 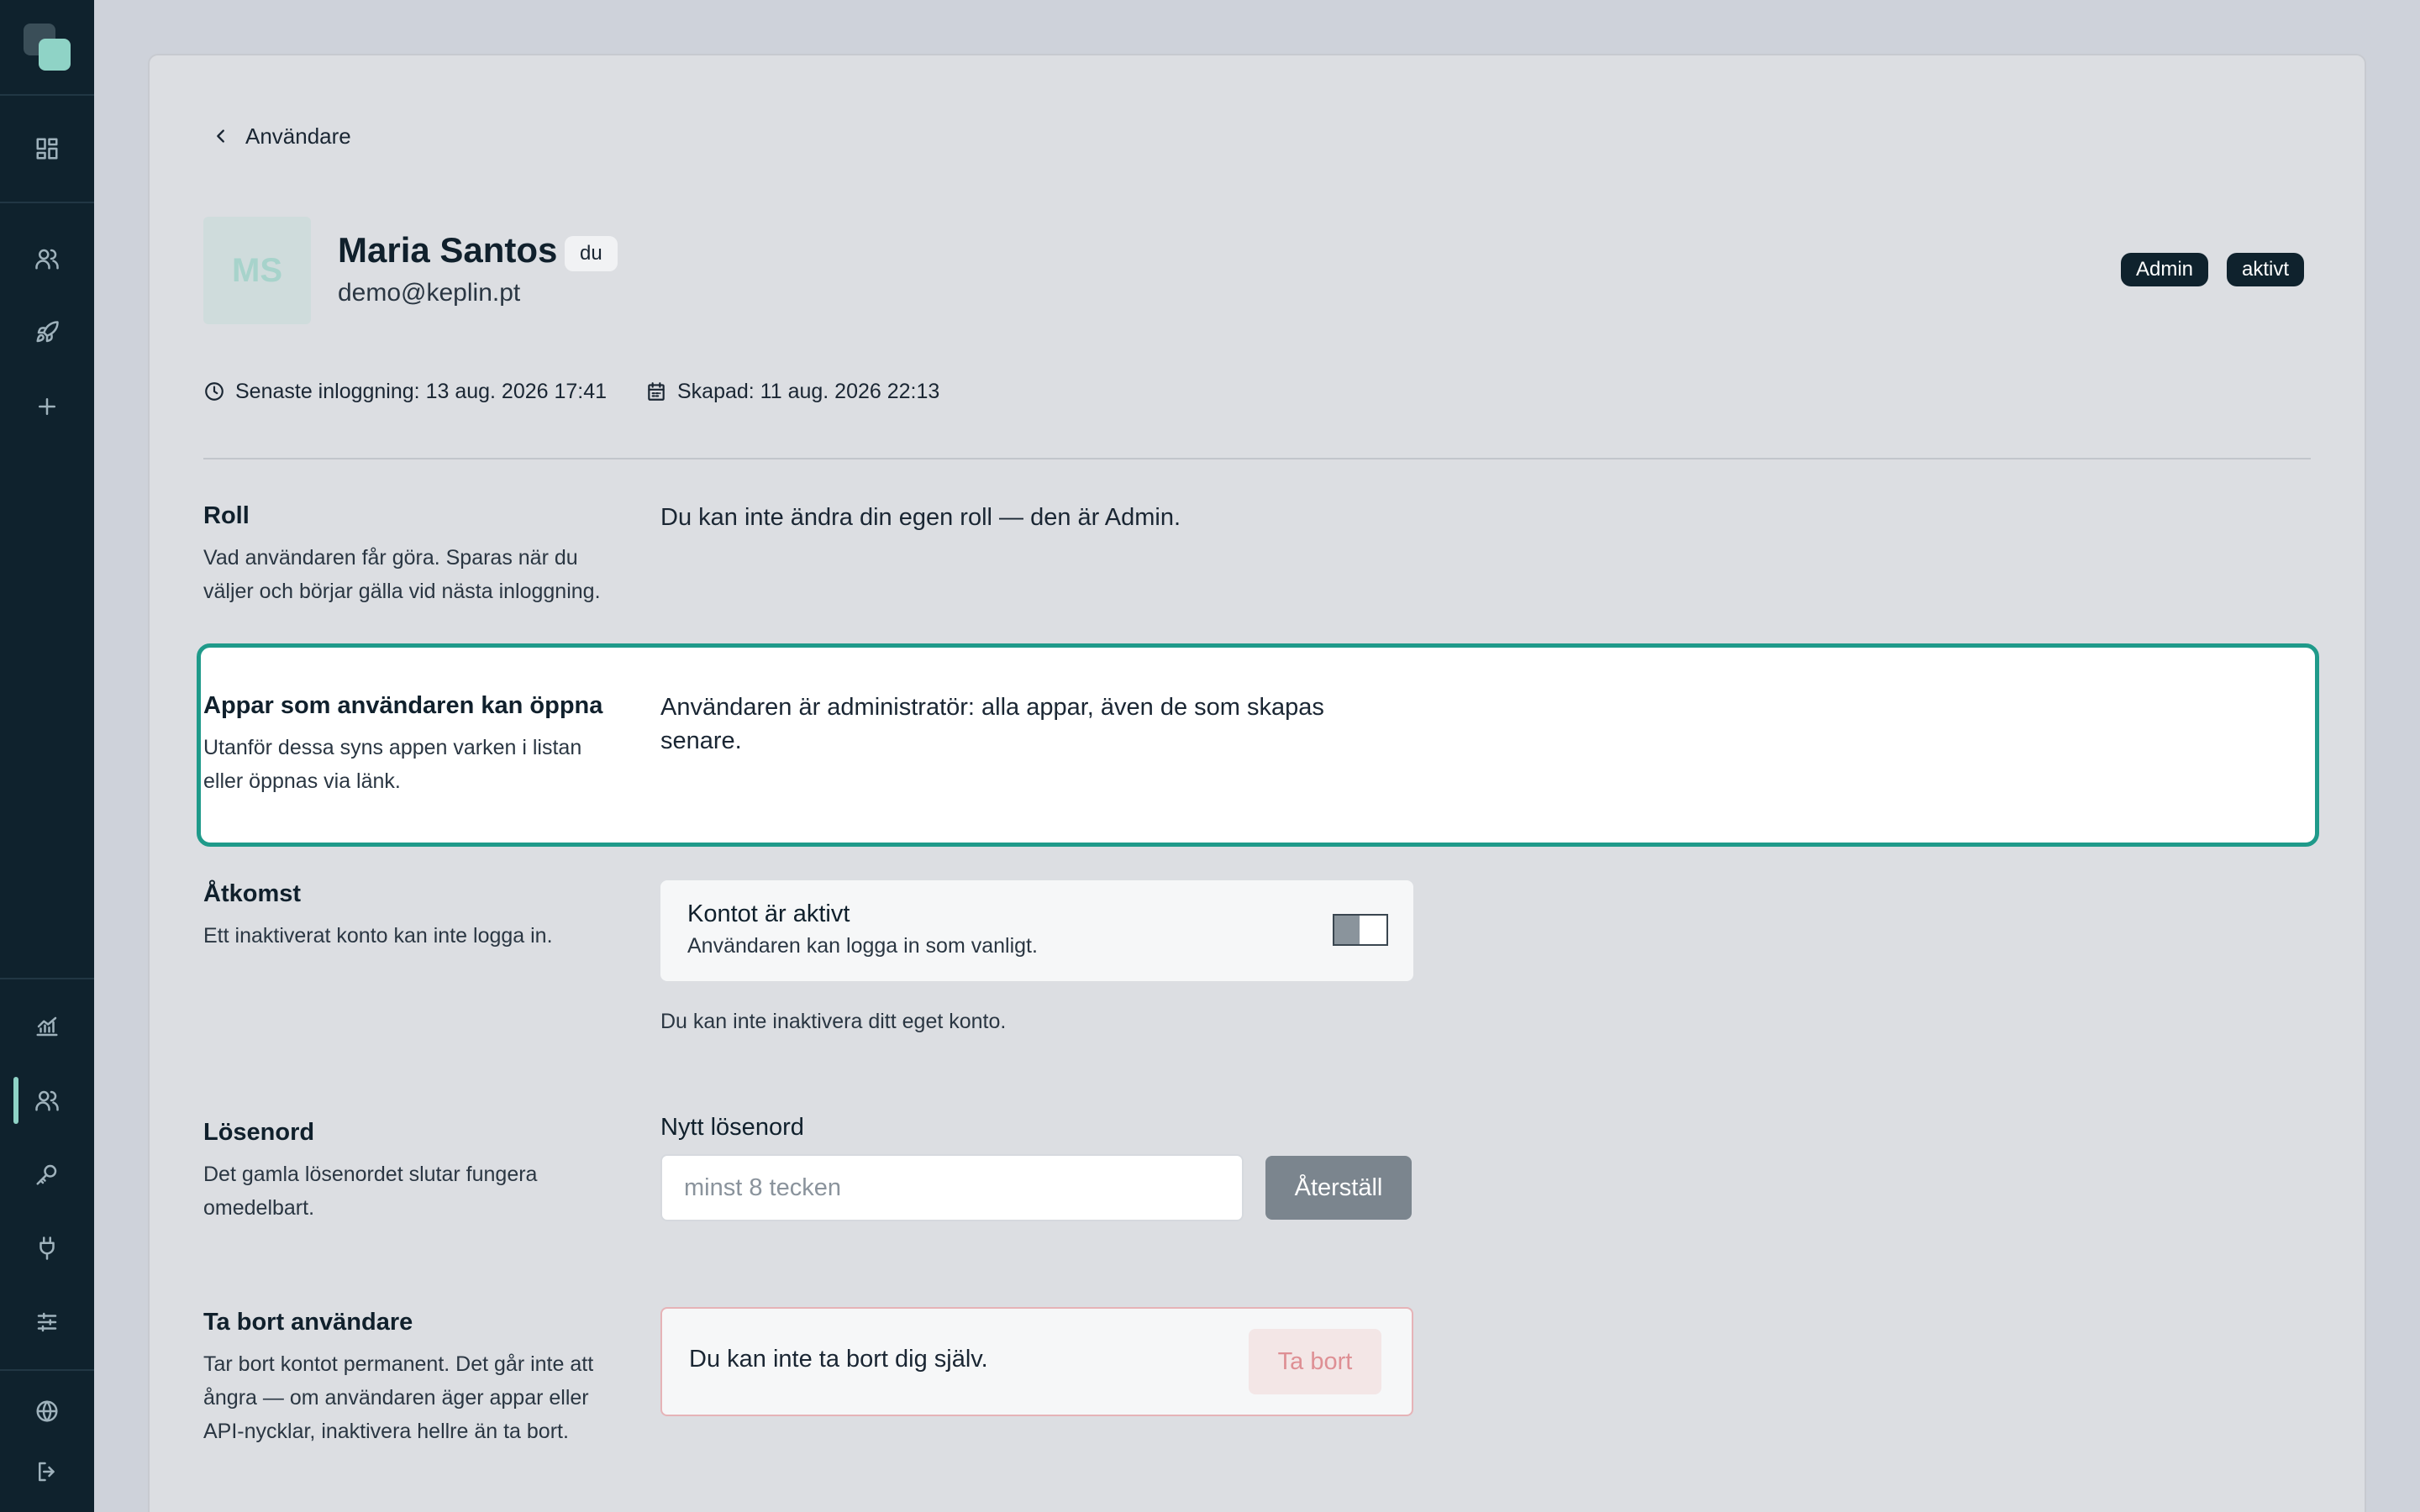 I want to click on sidebar-item-add, so click(x=47, y=406).